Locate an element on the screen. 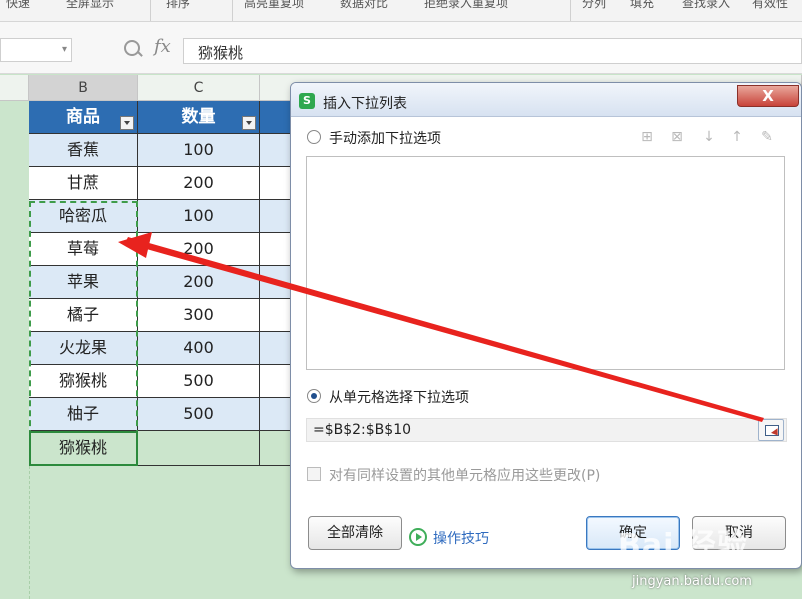  move-up-icon: ↑ is located at coordinates (737, 137).